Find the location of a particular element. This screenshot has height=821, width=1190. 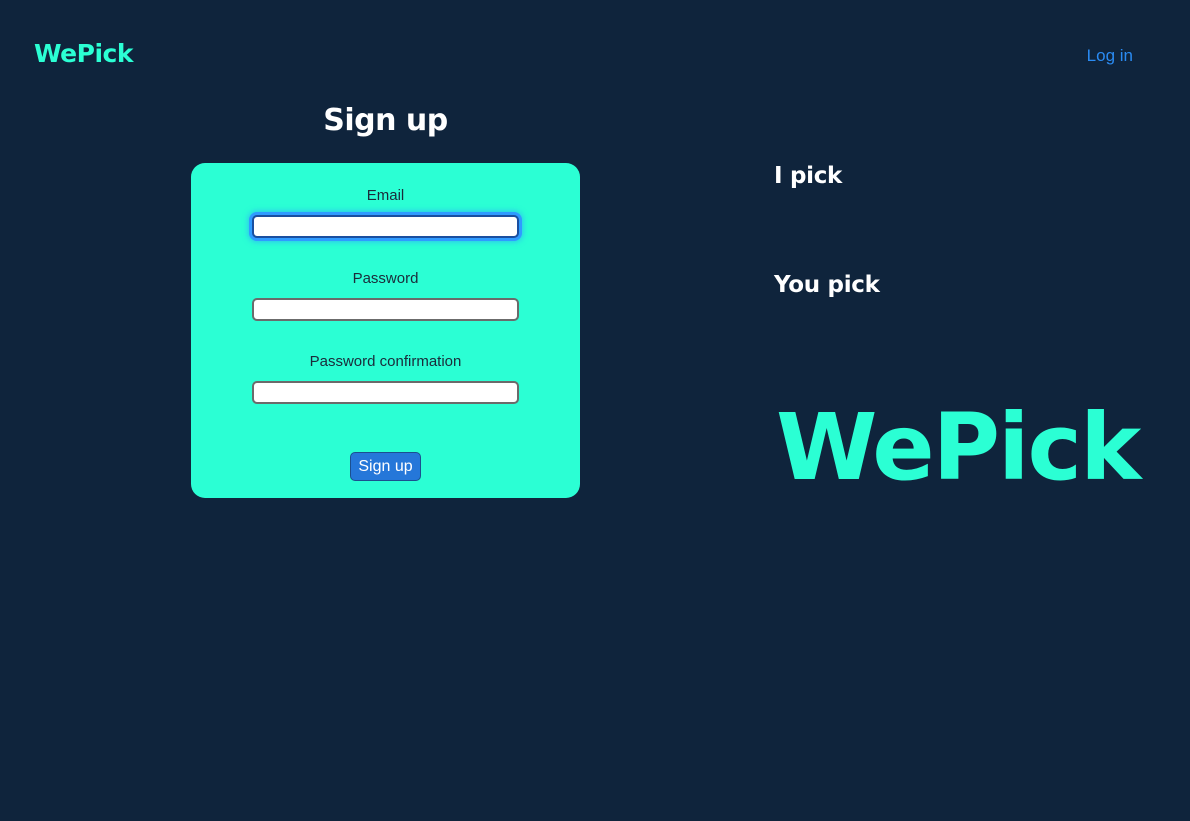

password-confirmation-label: Password confirmation is located at coordinates (385, 361).